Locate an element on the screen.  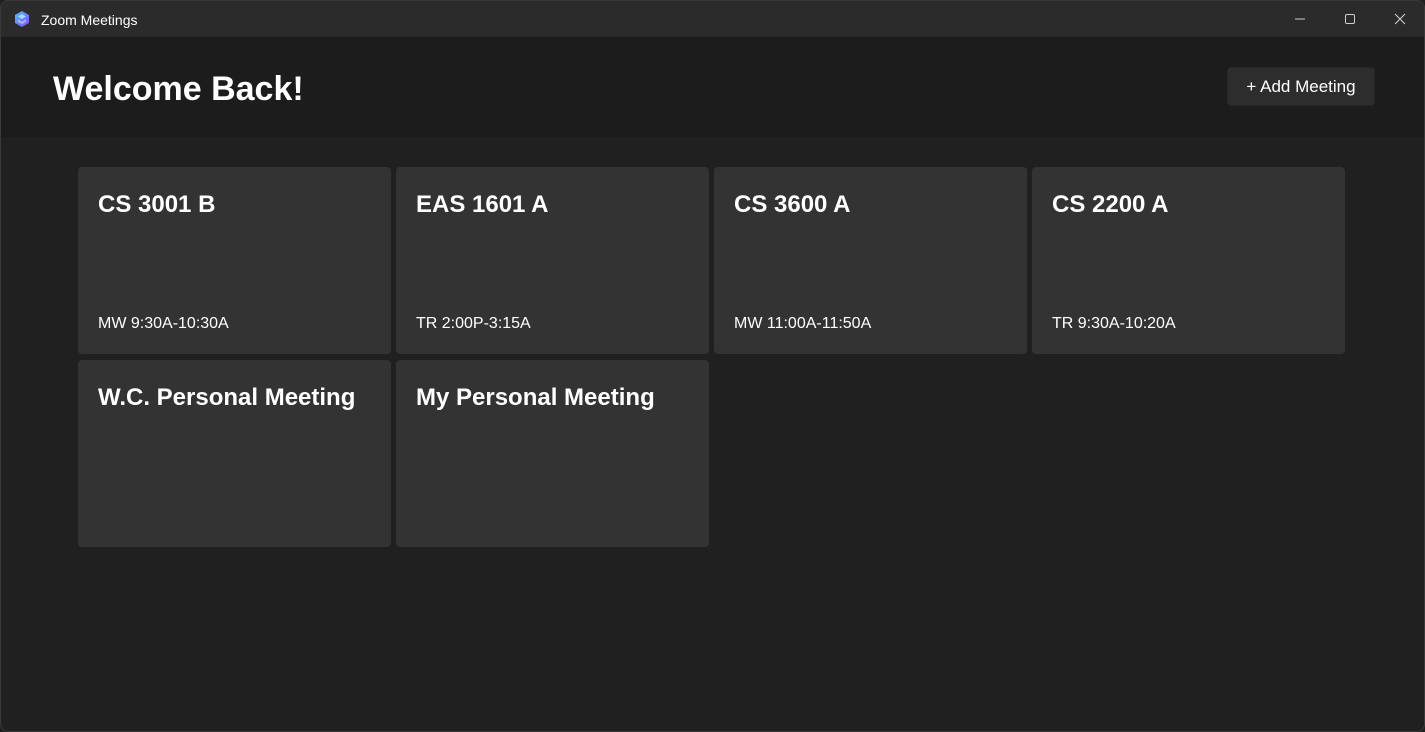
meeting-time: MW 11:00A-11:50A is located at coordinates (803, 323).